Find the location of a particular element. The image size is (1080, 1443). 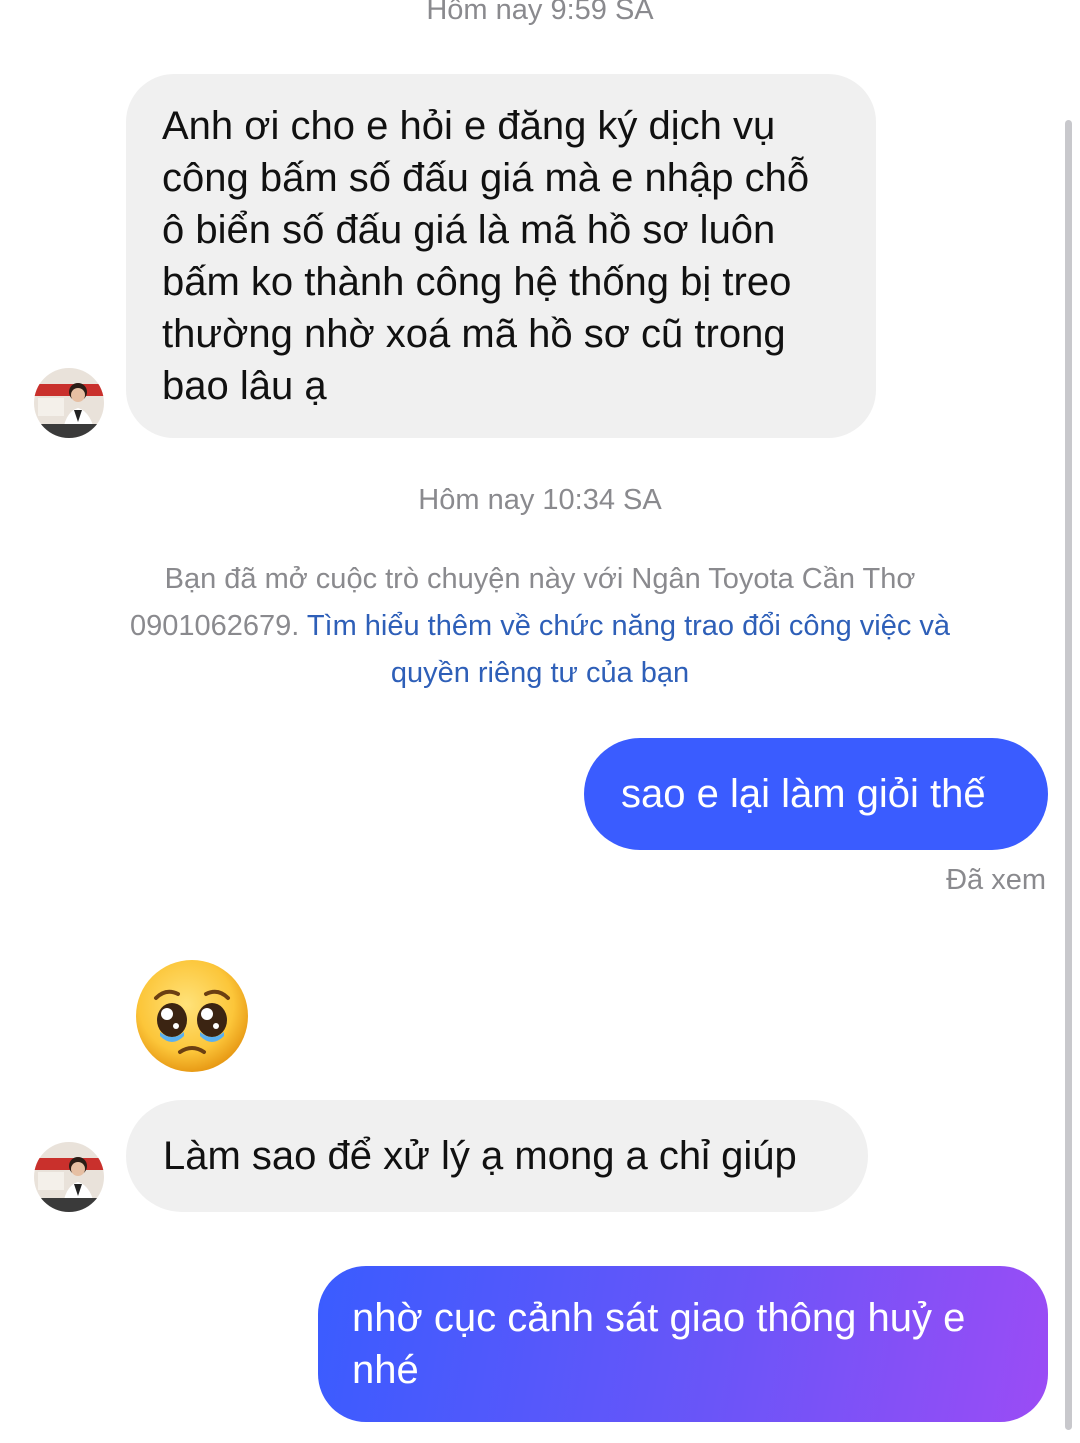

message-text: Làm sao để xử lý ạ mong a chỉ giúp is located at coordinates (480, 1156).